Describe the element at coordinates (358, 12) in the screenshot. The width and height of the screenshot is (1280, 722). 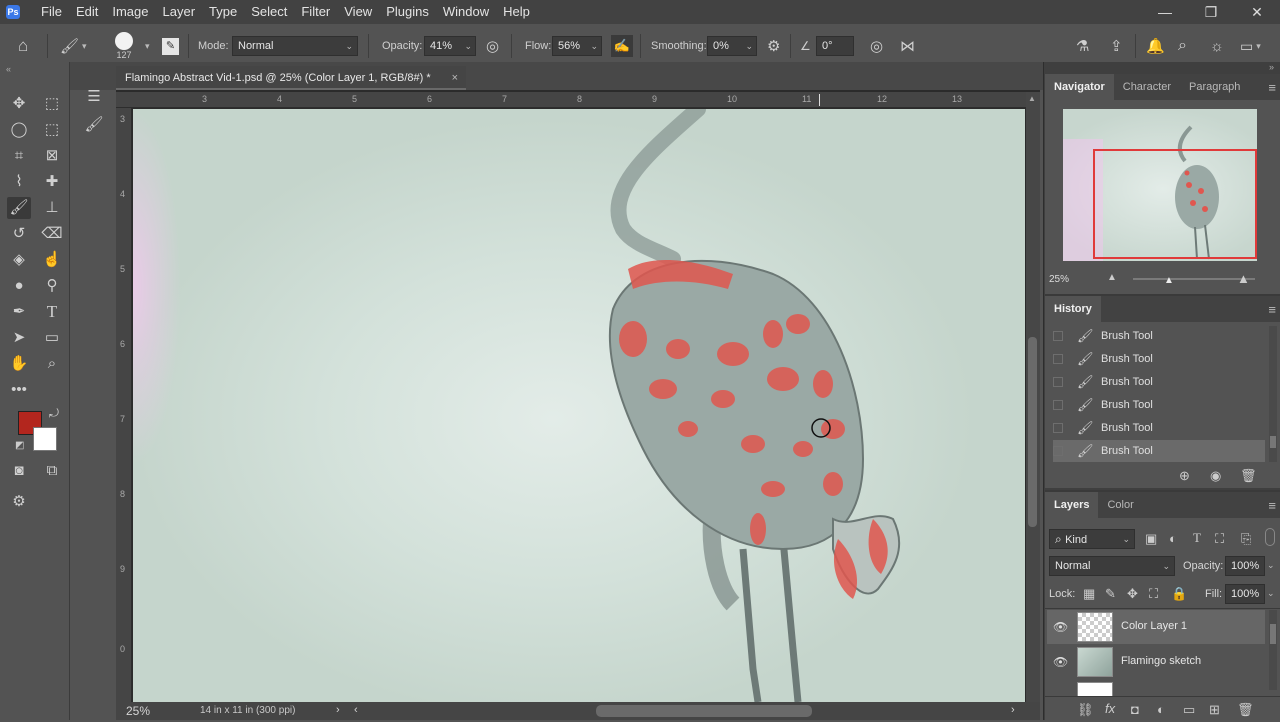
I see `menu-view: View` at that location.